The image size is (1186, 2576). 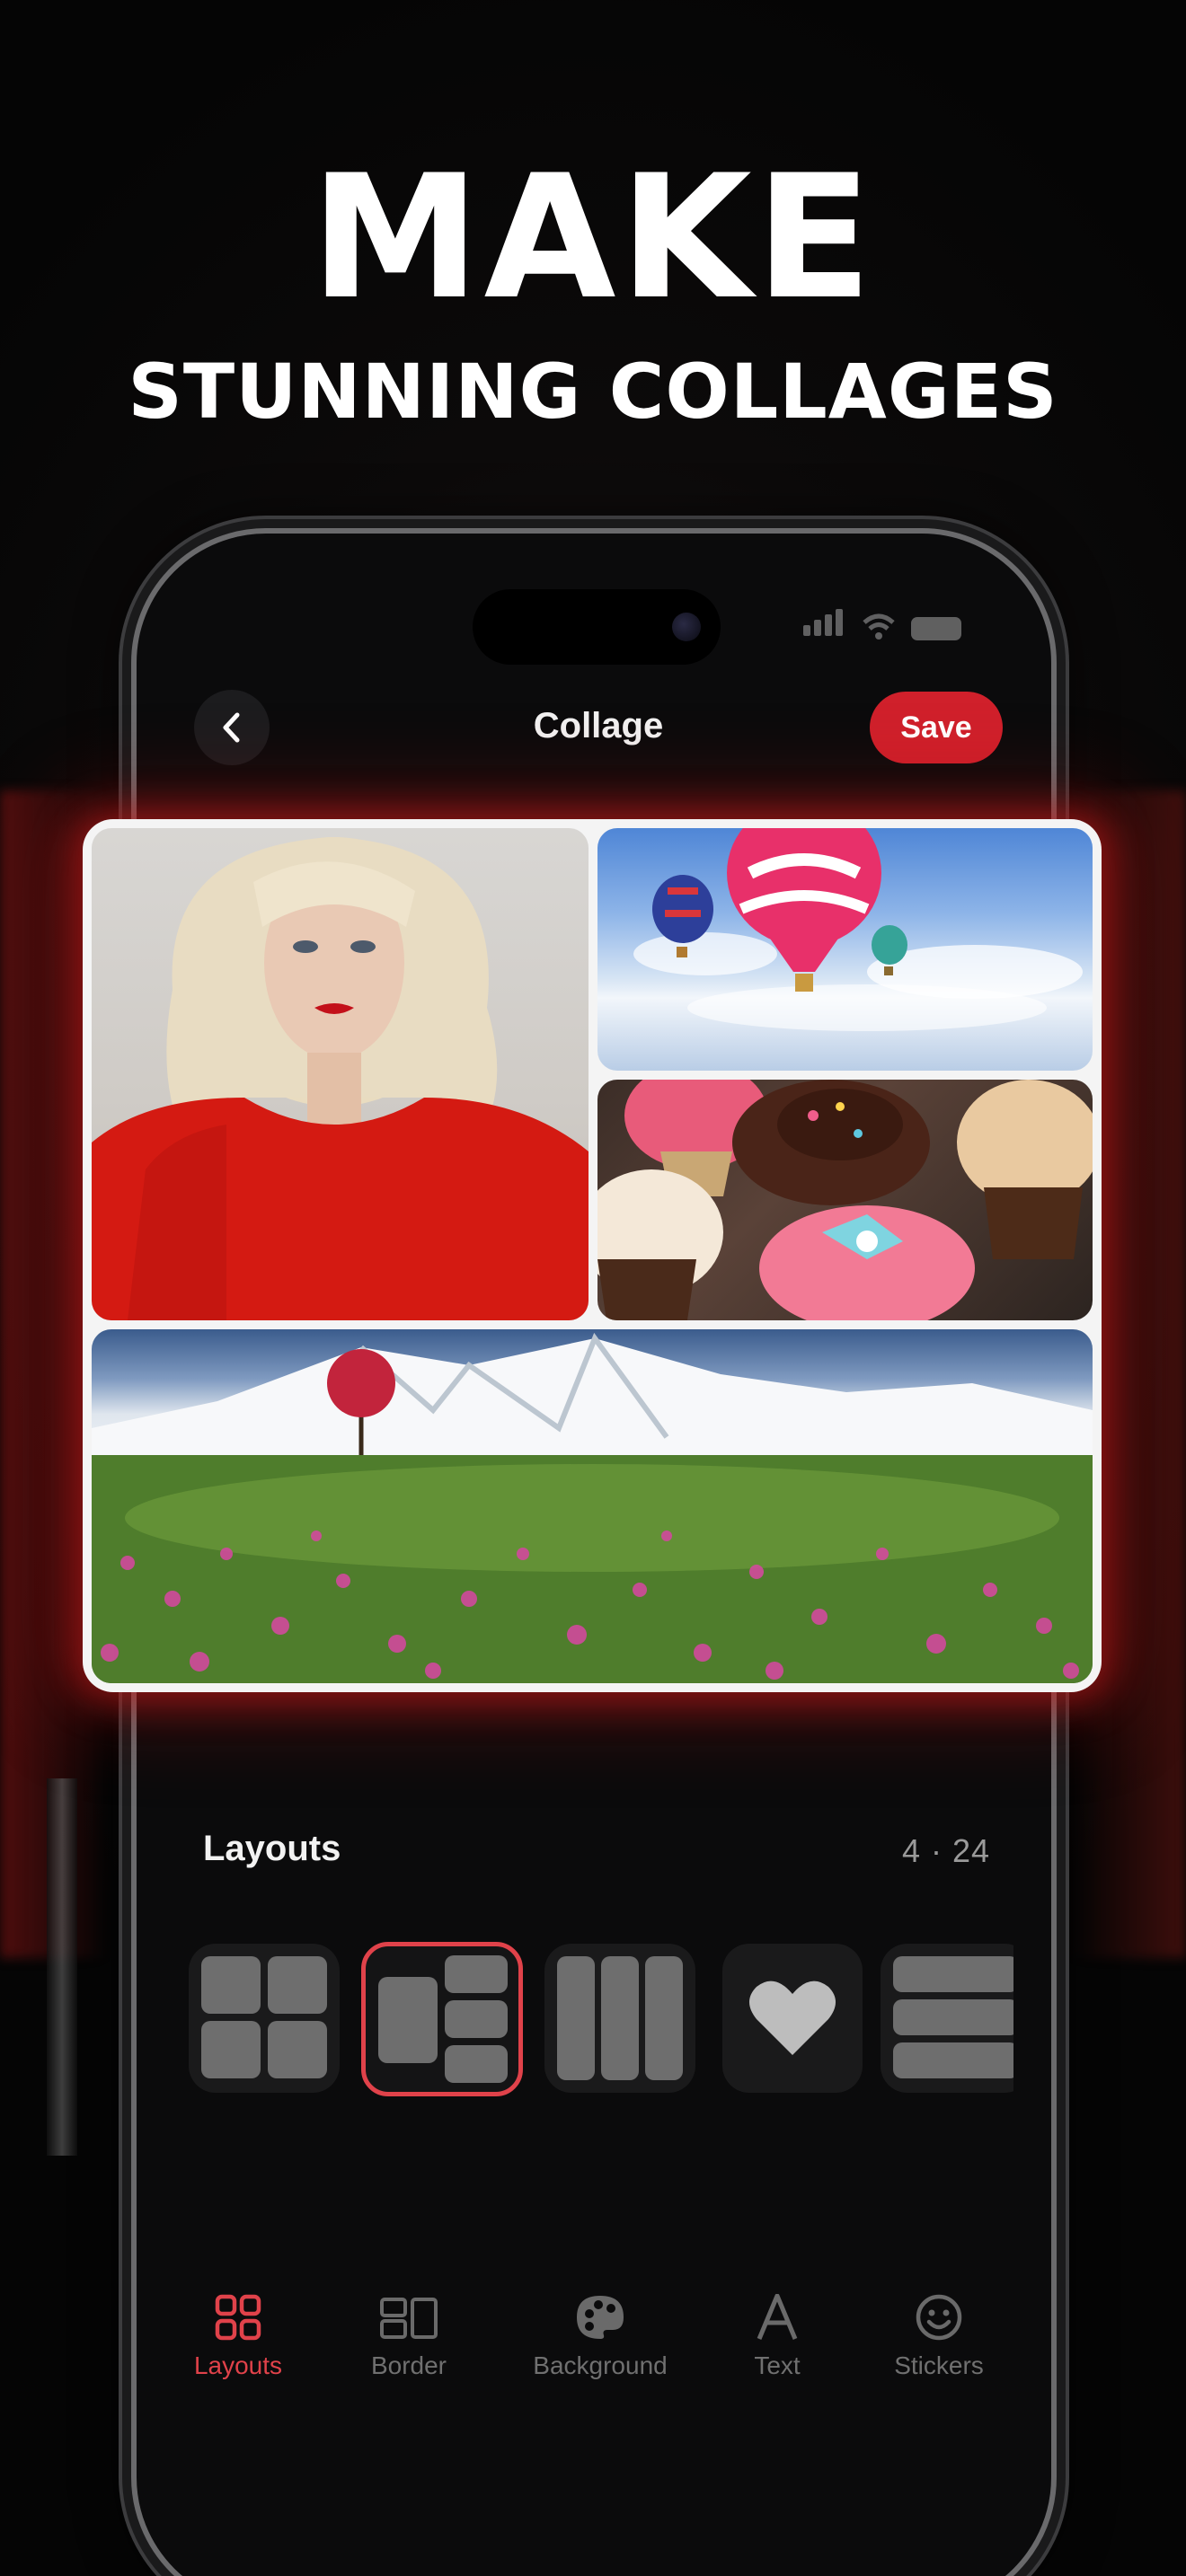 I want to click on collage-cell-cupcakes, so click(x=845, y=1200).